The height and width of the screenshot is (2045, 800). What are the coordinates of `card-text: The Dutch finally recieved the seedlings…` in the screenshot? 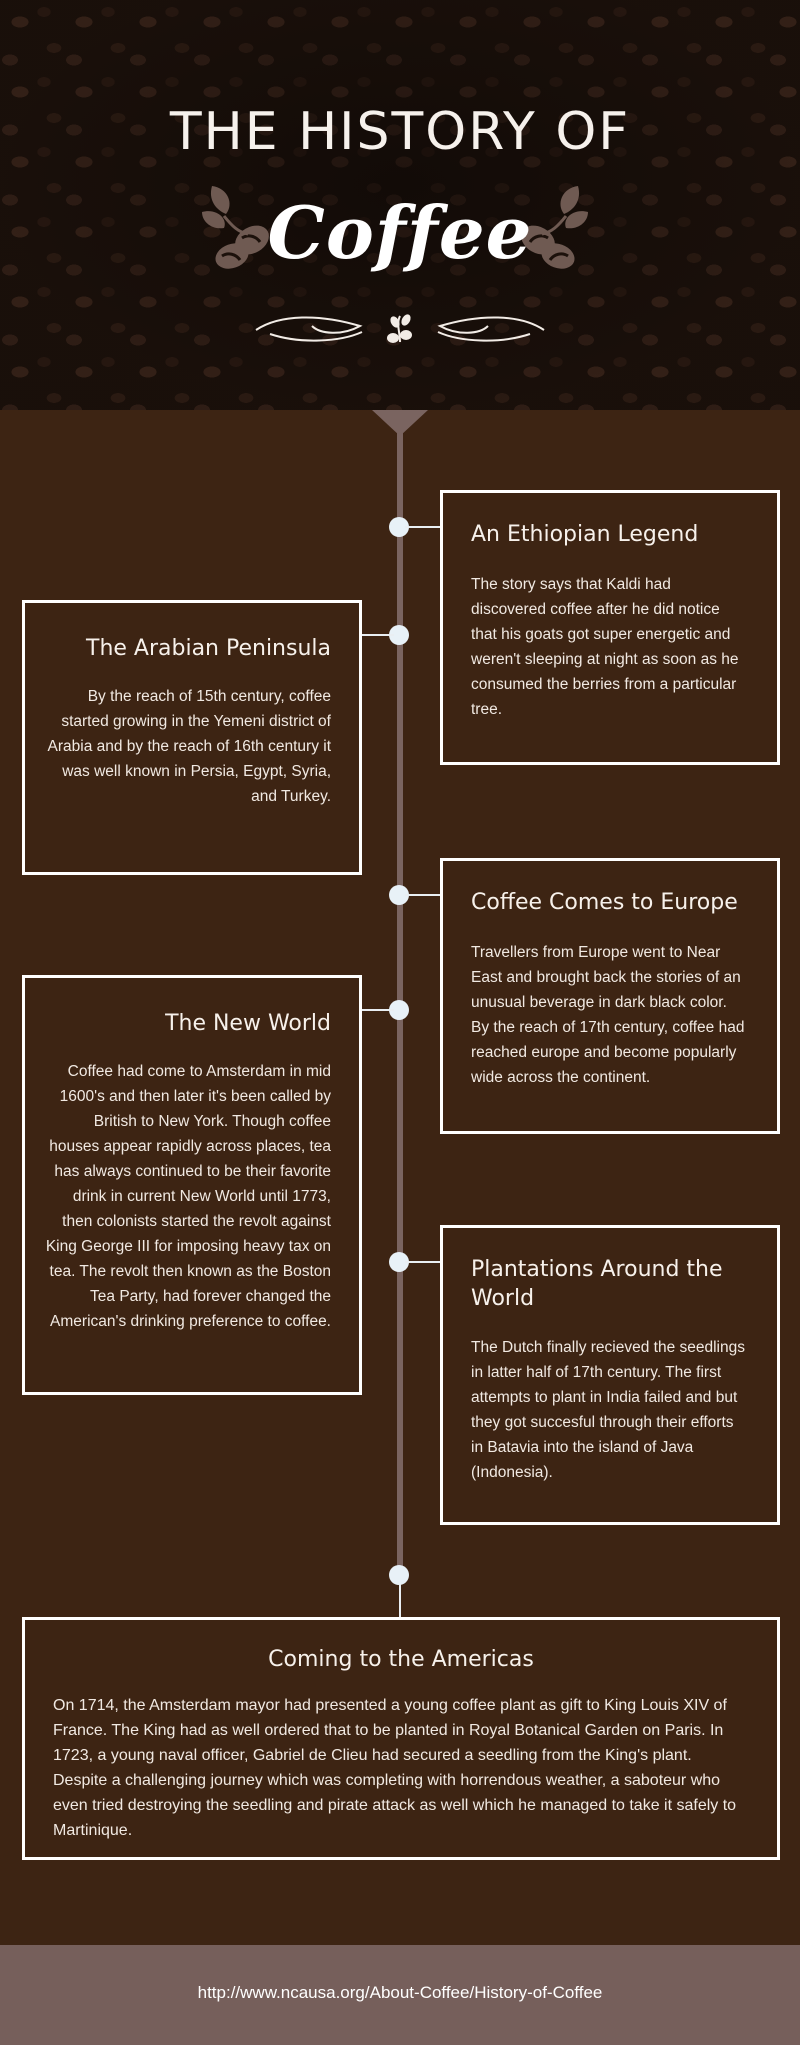 It's located at (608, 1410).